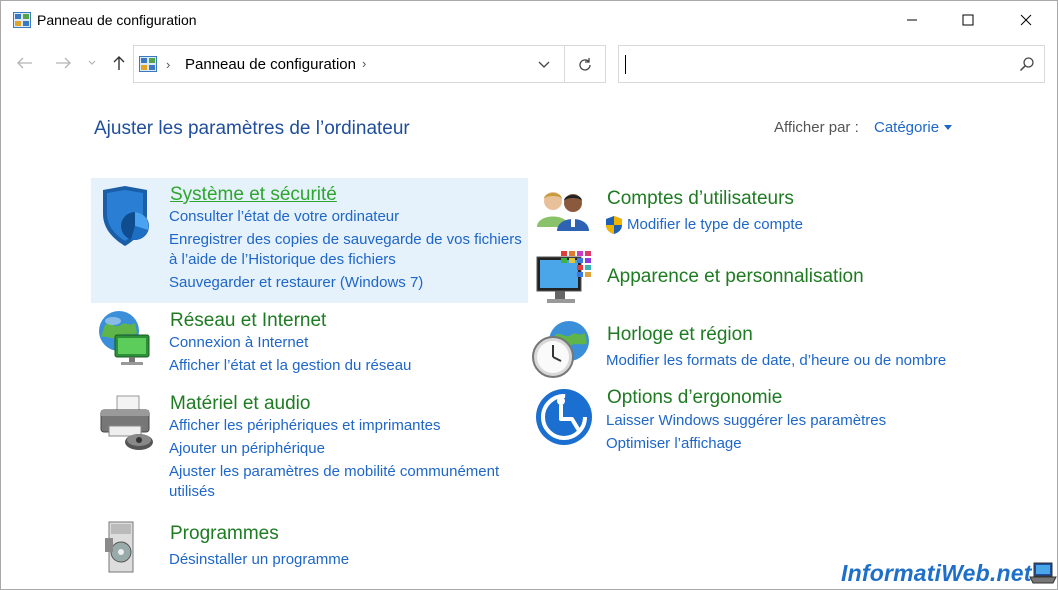 The width and height of the screenshot is (1058, 590). Describe the element at coordinates (715, 225) in the screenshot. I see `link-change-account-type: Modifier le type de compte` at that location.